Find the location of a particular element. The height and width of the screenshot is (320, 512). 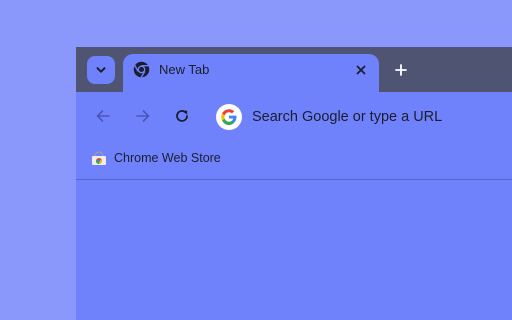

arrow-right-icon is located at coordinates (143, 116).